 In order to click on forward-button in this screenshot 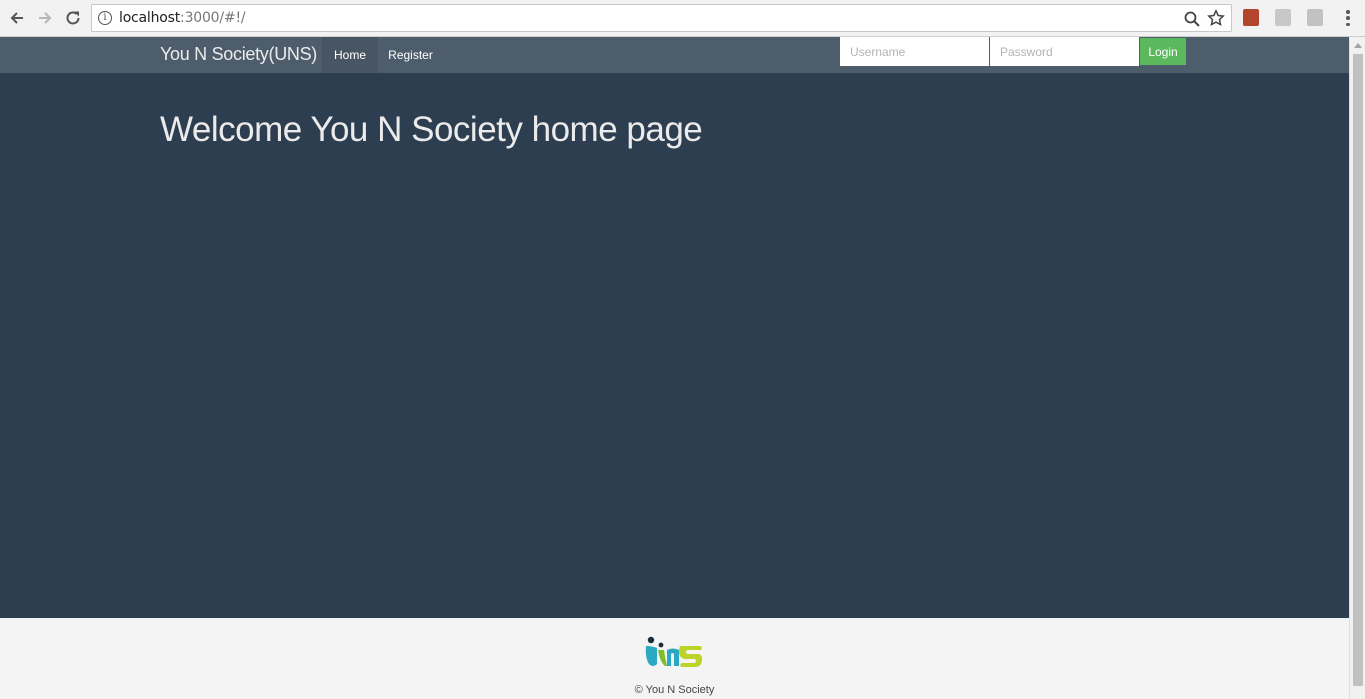, I will do `click(45, 18)`.